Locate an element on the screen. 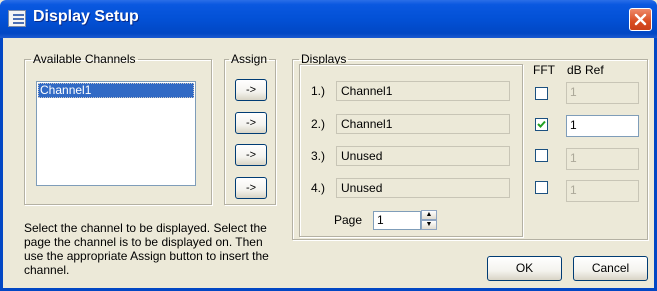 This screenshot has width=657, height=291. assign-button-1: -> is located at coordinates (251, 90).